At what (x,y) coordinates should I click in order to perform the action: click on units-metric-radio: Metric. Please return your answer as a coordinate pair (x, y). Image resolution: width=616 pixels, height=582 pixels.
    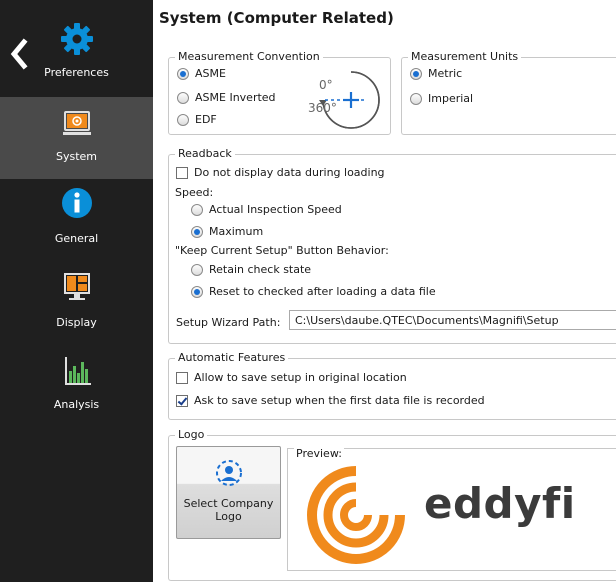
    Looking at the image, I should click on (436, 73).